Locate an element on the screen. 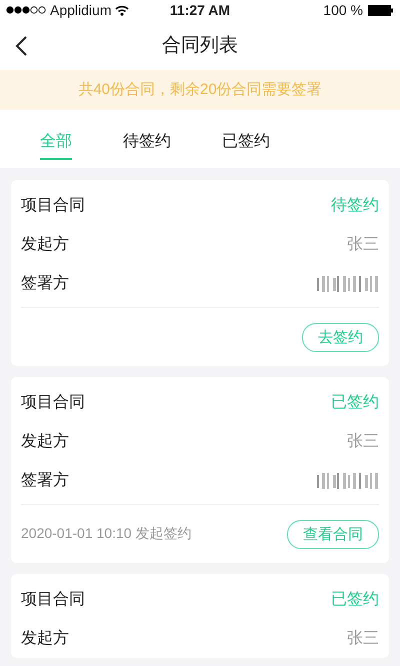  filter-tab: 已签约 is located at coordinates (246, 139).